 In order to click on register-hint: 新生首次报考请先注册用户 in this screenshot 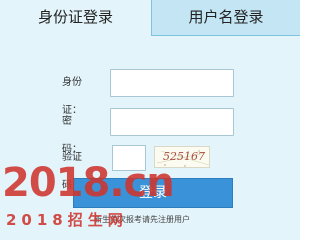, I will do `click(142, 219)`.